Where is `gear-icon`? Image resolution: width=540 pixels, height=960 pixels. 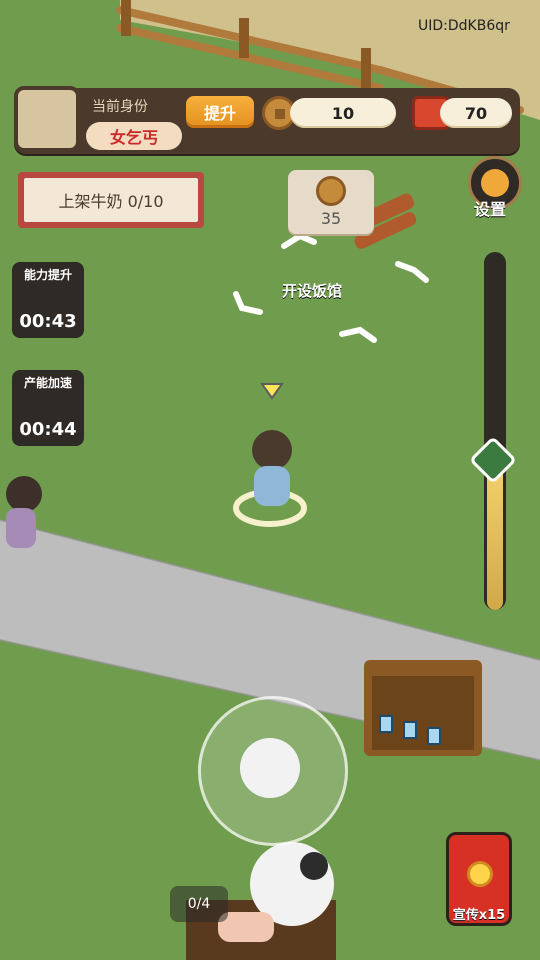 gear-icon is located at coordinates (495, 183).